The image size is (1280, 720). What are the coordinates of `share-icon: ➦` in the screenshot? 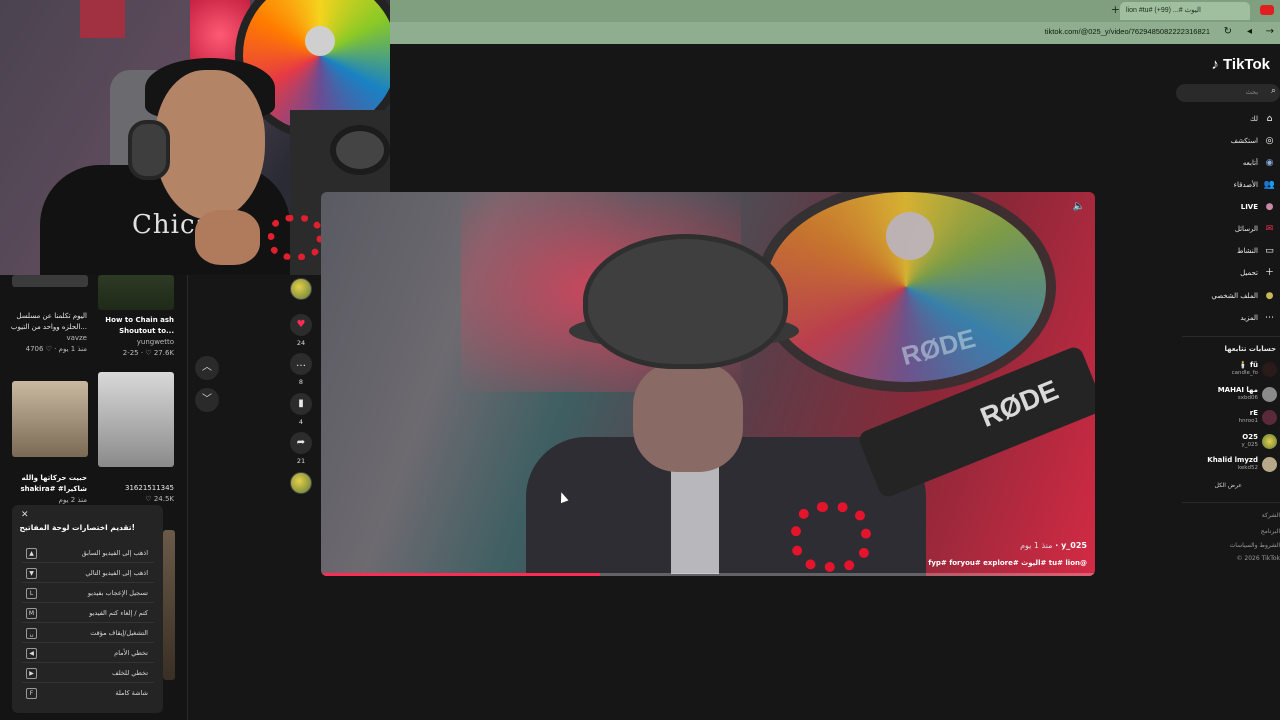 It's located at (301, 443).